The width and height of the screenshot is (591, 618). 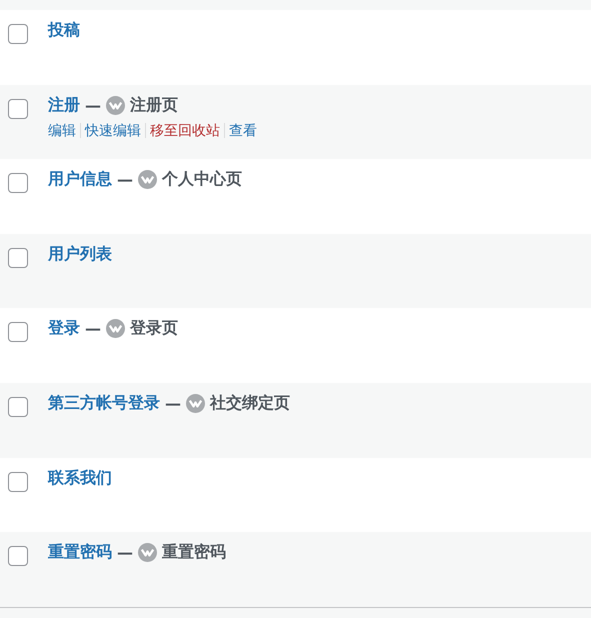 I want to click on row-action-link: 快速编辑, so click(x=113, y=131).